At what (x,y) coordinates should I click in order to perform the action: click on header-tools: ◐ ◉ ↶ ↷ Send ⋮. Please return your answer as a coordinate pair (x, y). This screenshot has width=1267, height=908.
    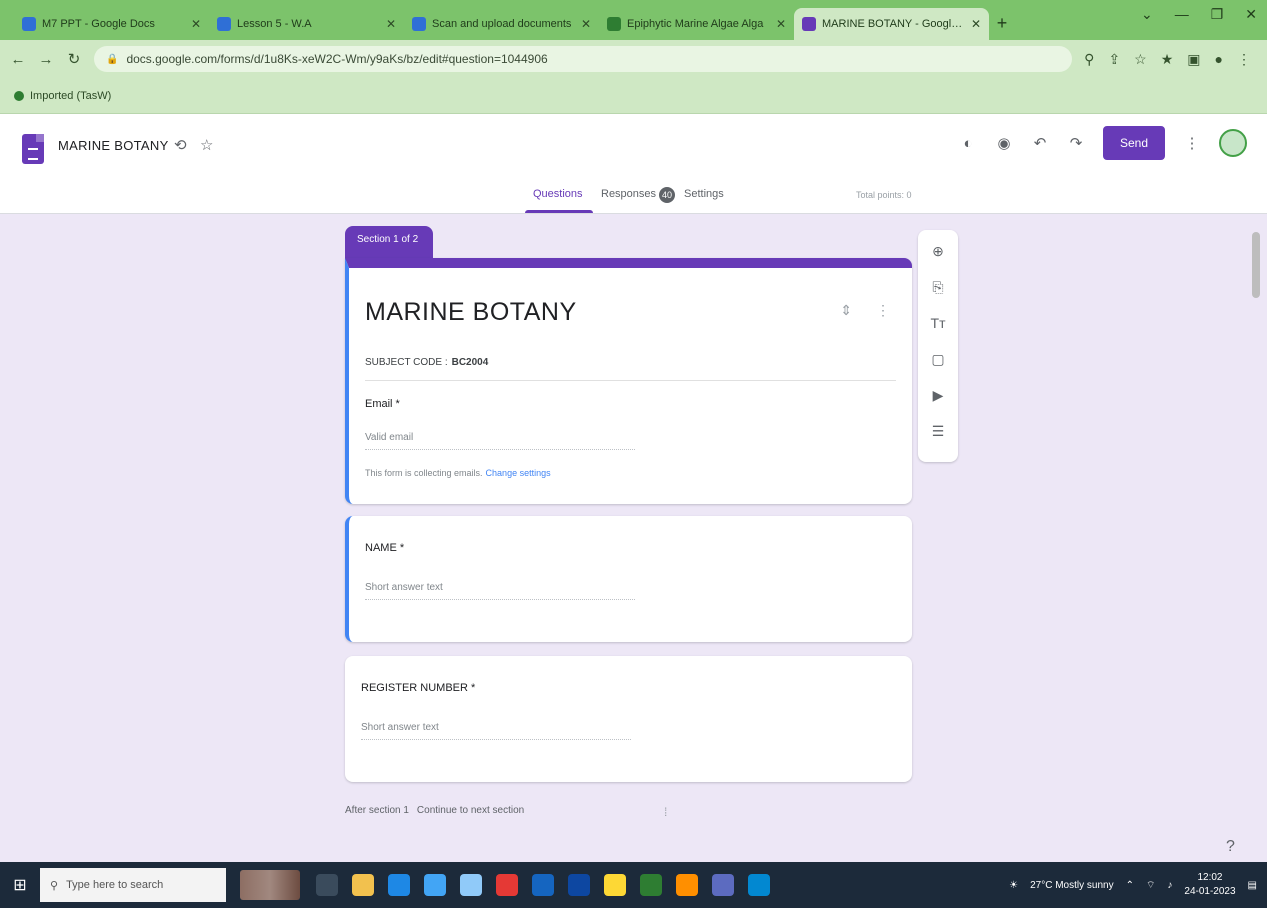
    Looking at the image, I should click on (1103, 143).